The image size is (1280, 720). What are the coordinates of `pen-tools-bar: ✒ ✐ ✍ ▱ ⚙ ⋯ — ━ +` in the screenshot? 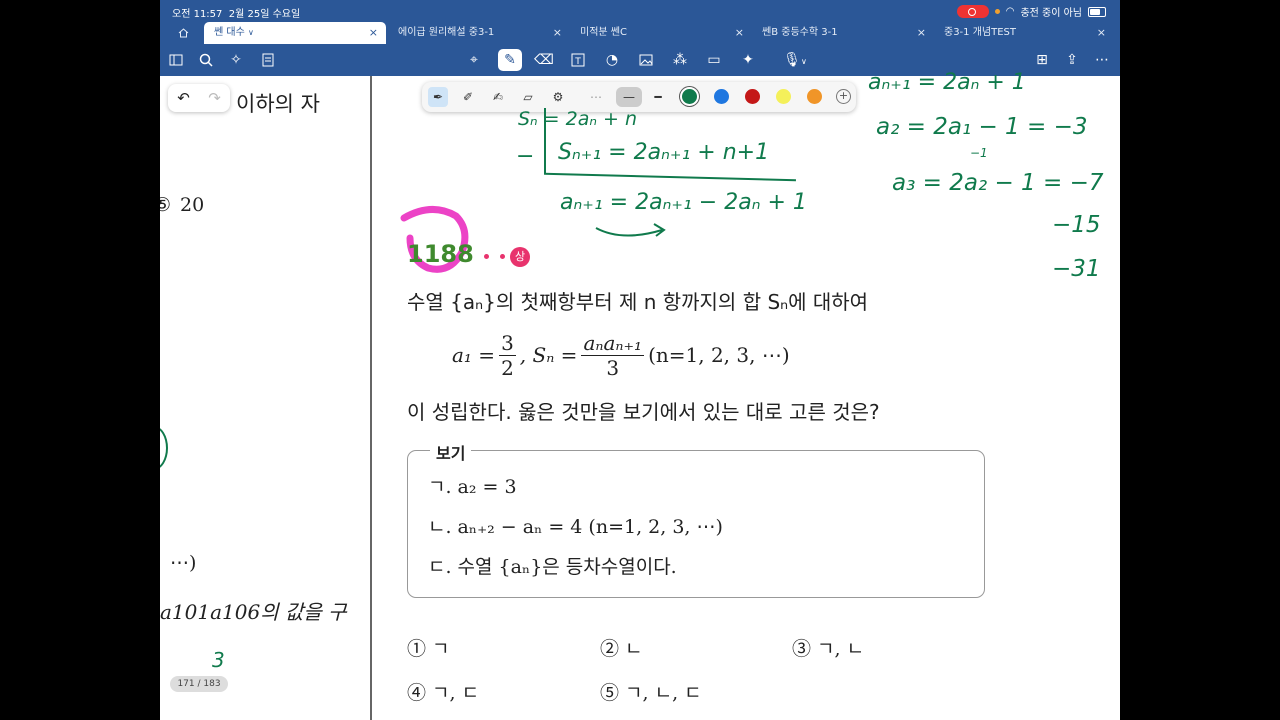 It's located at (639, 97).